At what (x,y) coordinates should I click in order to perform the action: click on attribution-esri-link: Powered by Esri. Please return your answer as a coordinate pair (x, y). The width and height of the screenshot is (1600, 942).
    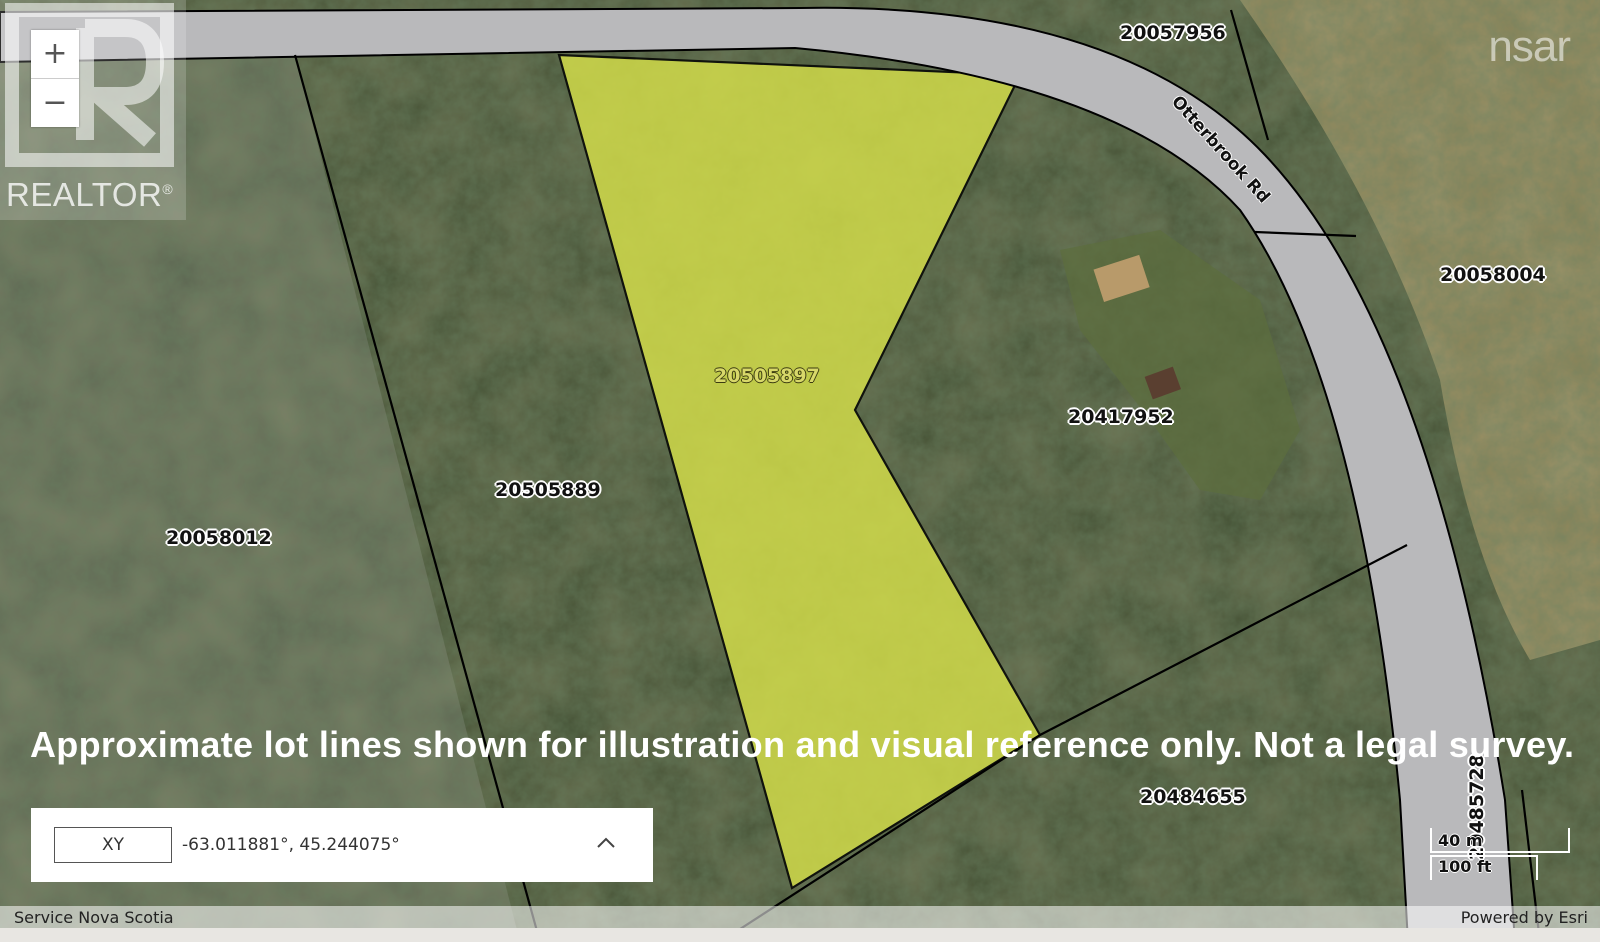
    Looking at the image, I should click on (1524, 917).